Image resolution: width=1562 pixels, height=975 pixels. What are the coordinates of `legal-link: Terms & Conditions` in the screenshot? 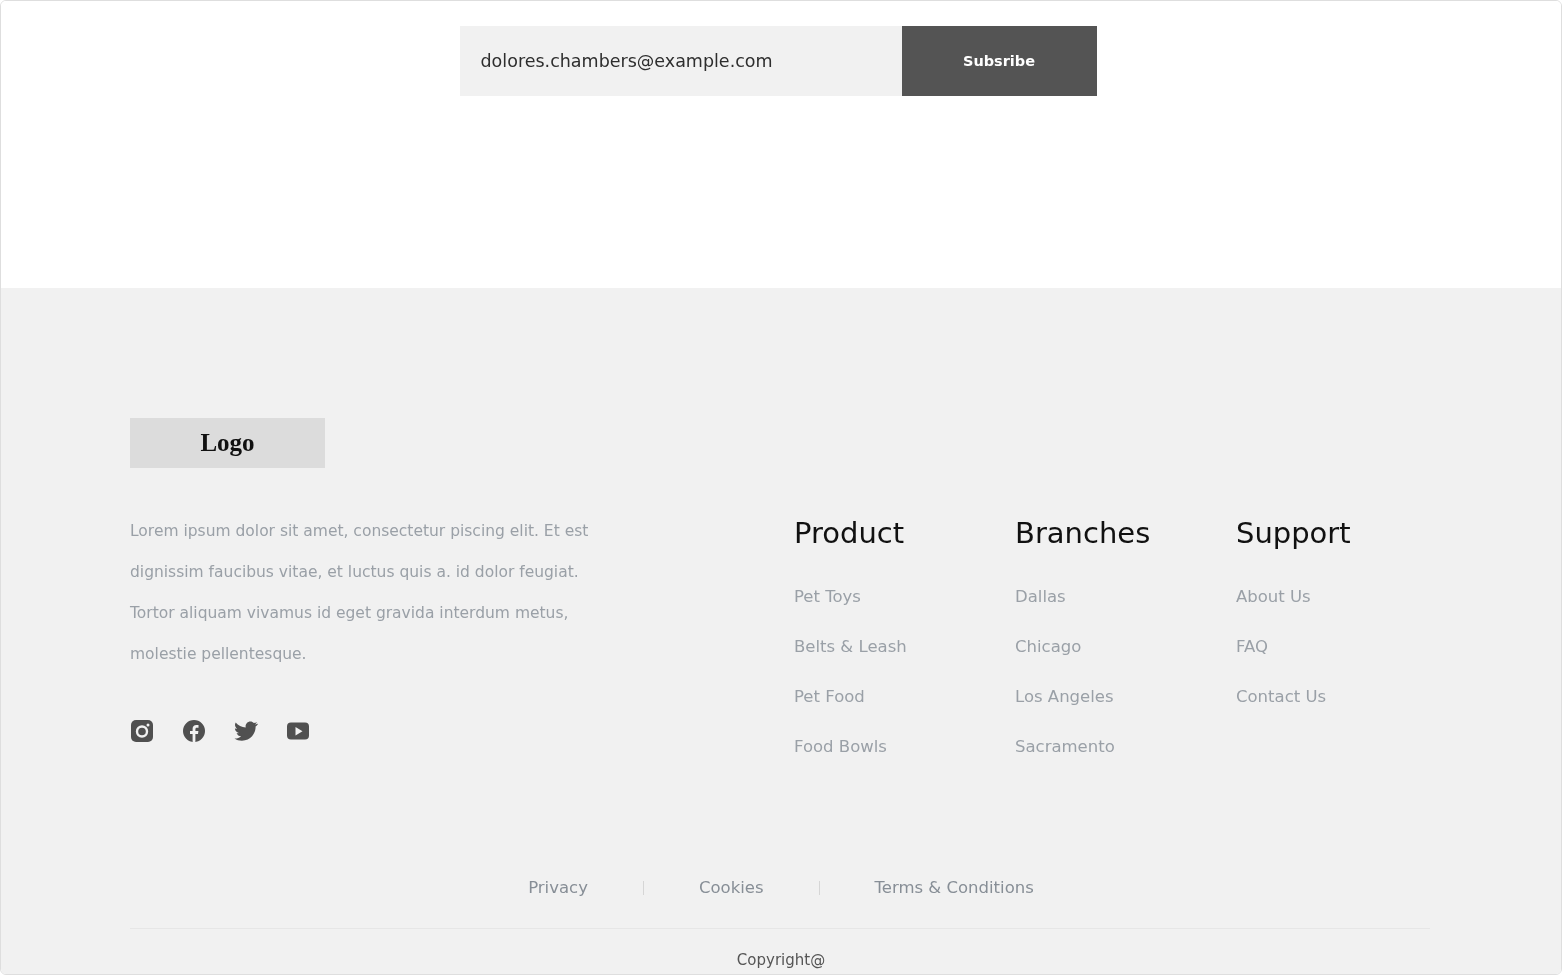 It's located at (954, 888).